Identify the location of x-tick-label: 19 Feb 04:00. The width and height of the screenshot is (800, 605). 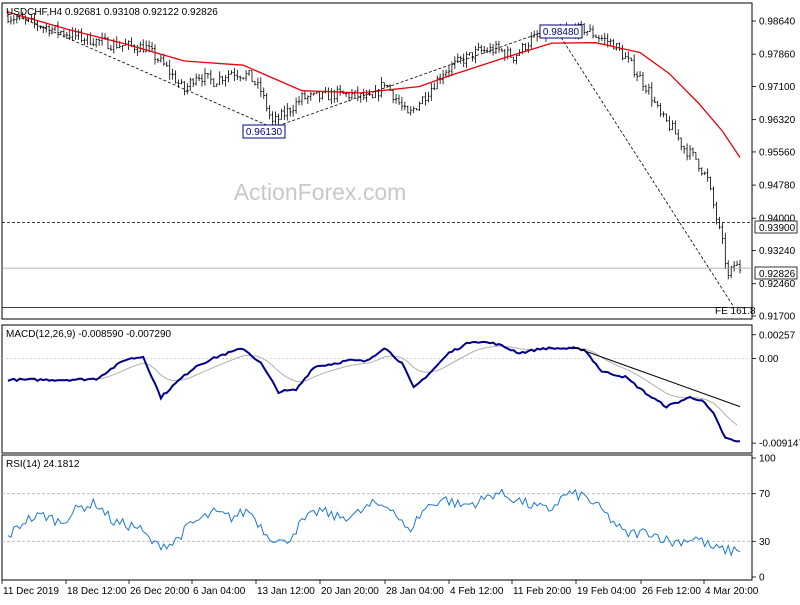
(606, 591).